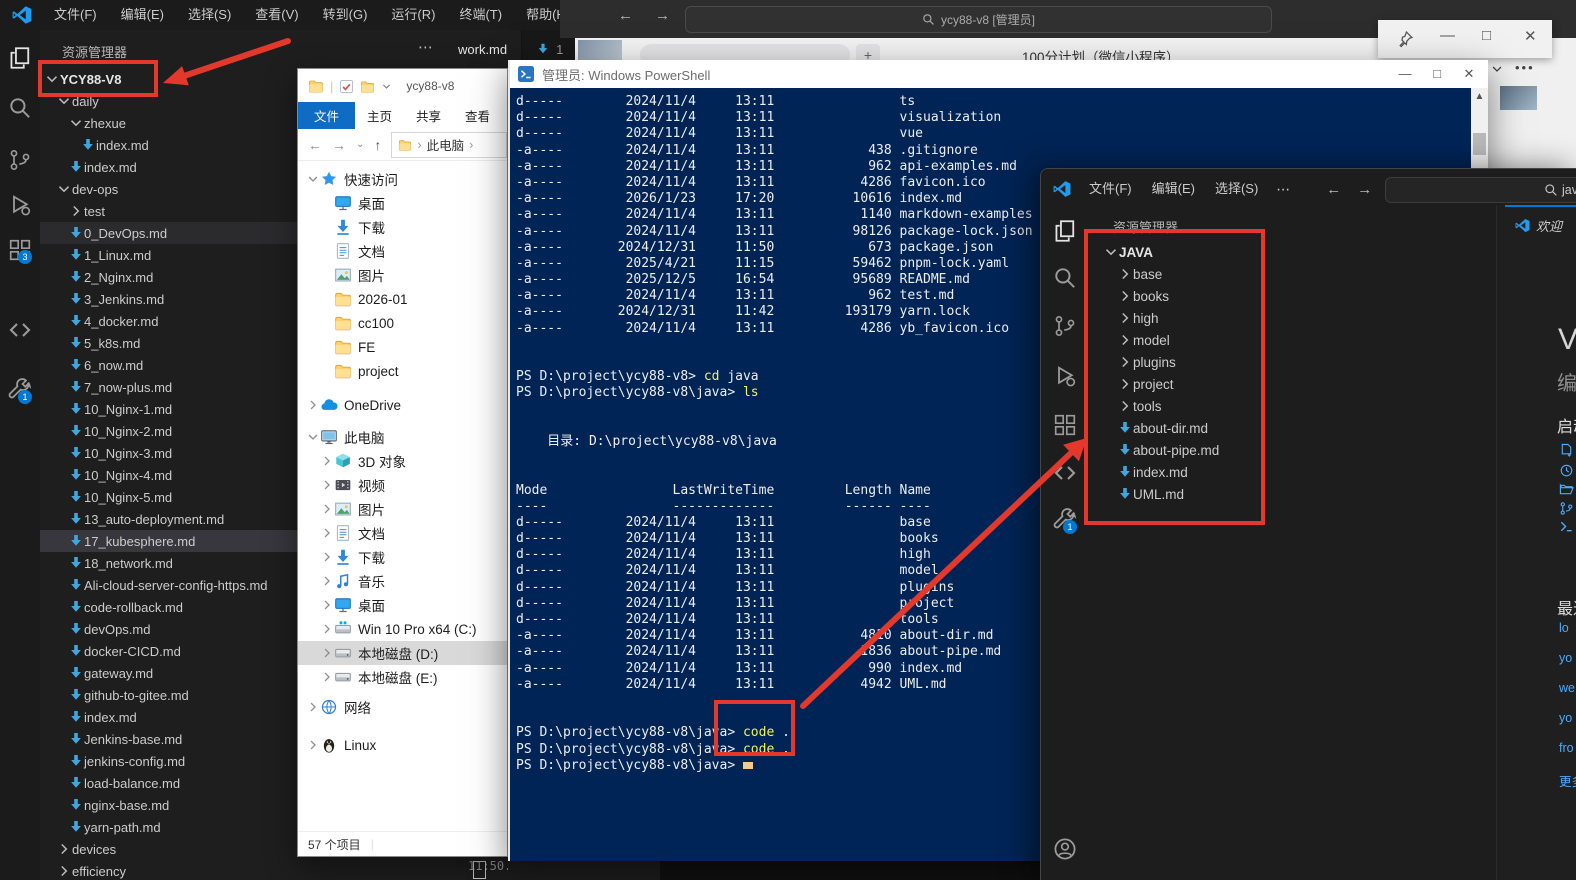 Image resolution: width=1576 pixels, height=880 pixels. Describe the element at coordinates (402, 371) in the screenshot. I see `explorer-item-project: project` at that location.